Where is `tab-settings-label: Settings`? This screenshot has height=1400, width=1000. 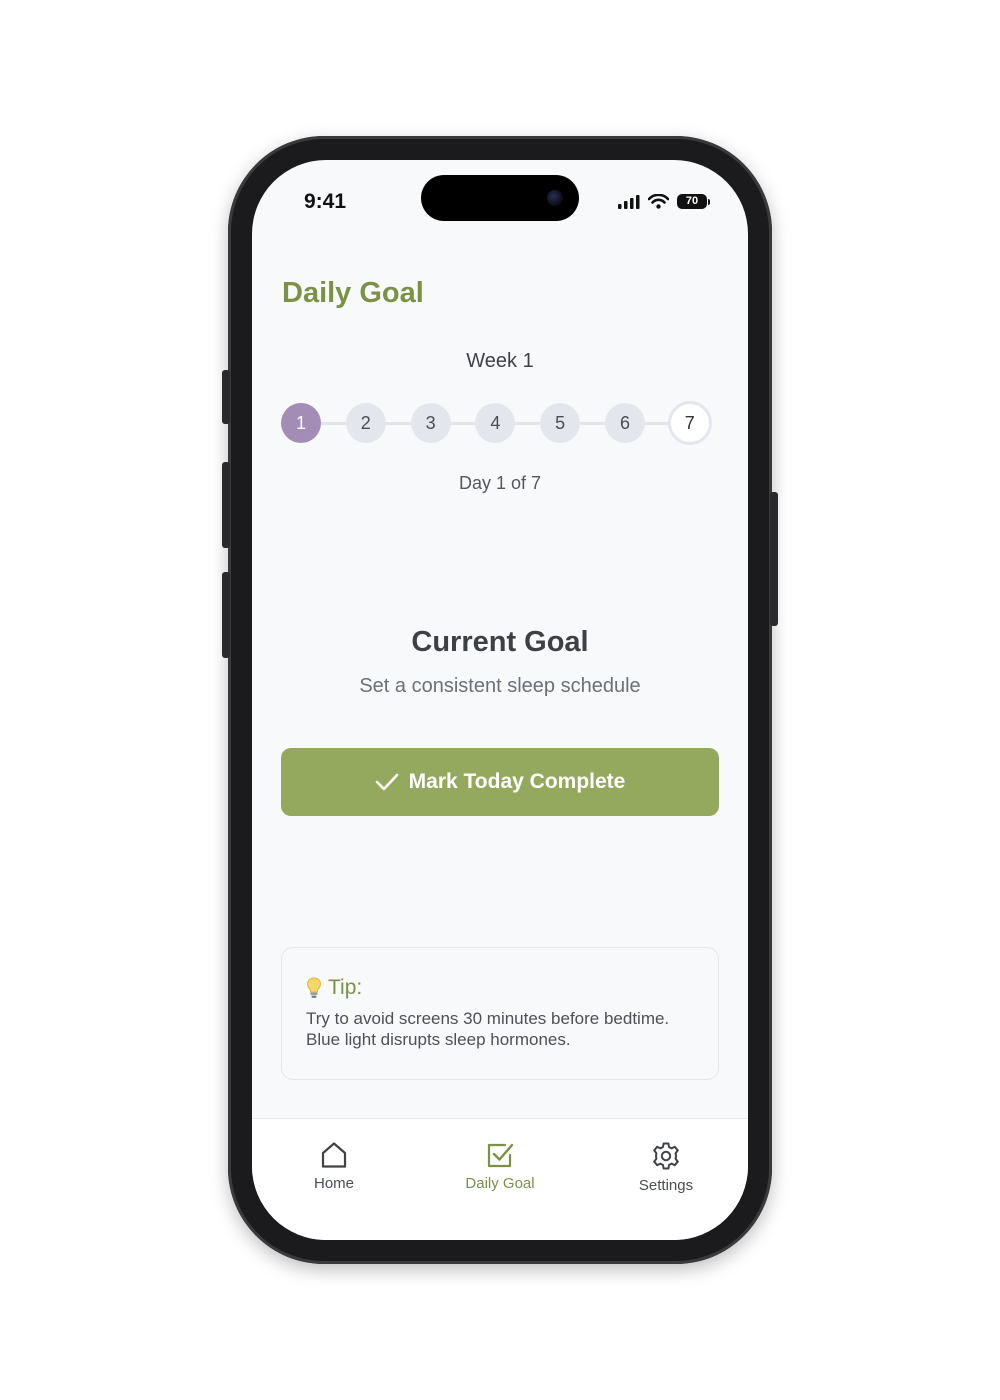
tab-settings-label: Settings is located at coordinates (666, 1185).